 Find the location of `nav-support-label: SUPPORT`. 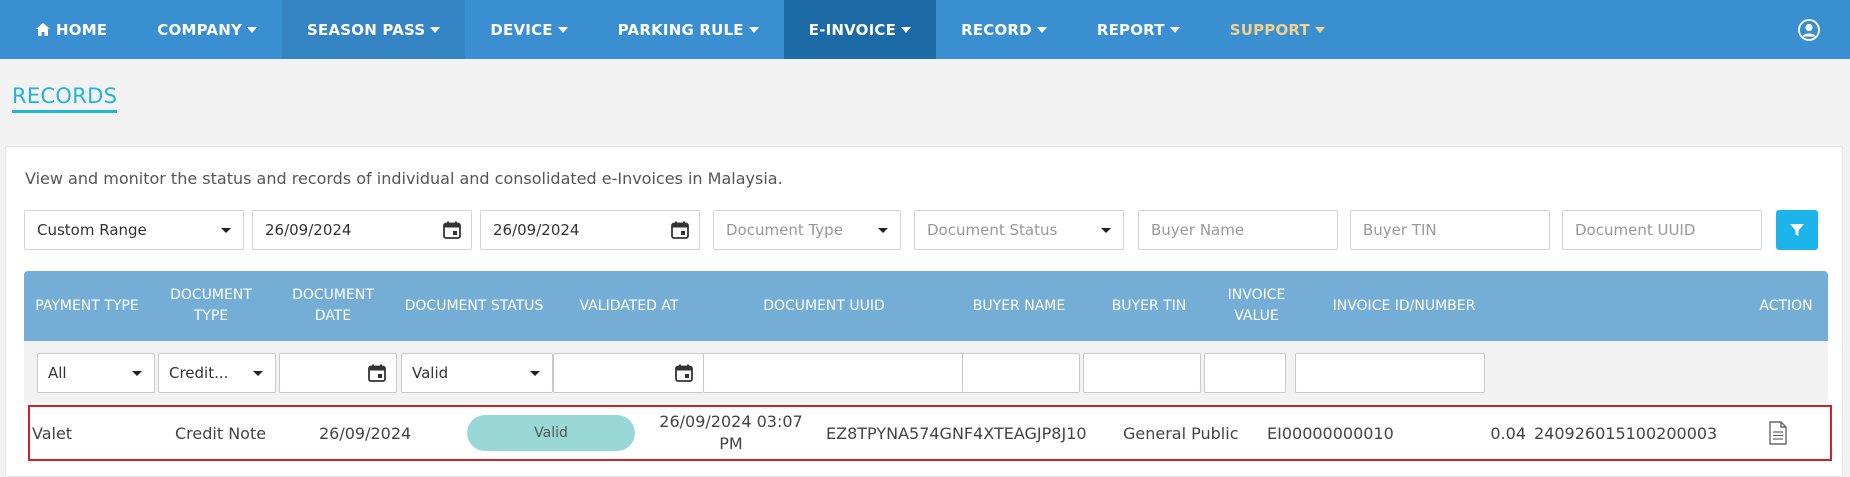

nav-support-label: SUPPORT is located at coordinates (1269, 29).